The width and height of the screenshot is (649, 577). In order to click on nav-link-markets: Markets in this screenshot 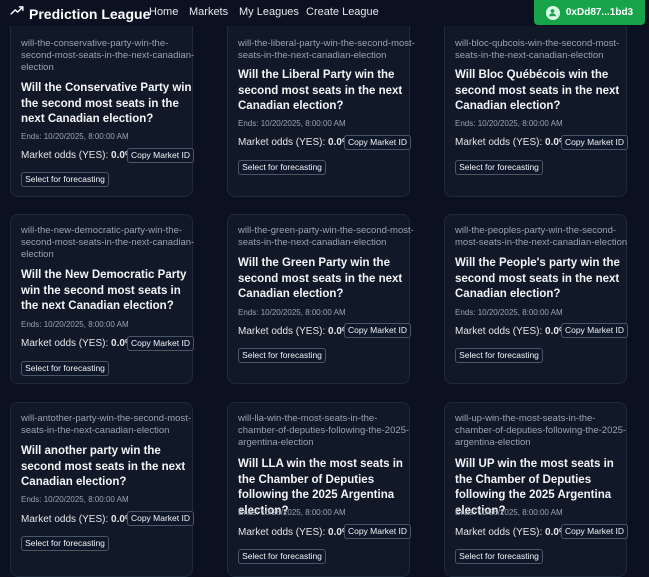, I will do `click(208, 12)`.